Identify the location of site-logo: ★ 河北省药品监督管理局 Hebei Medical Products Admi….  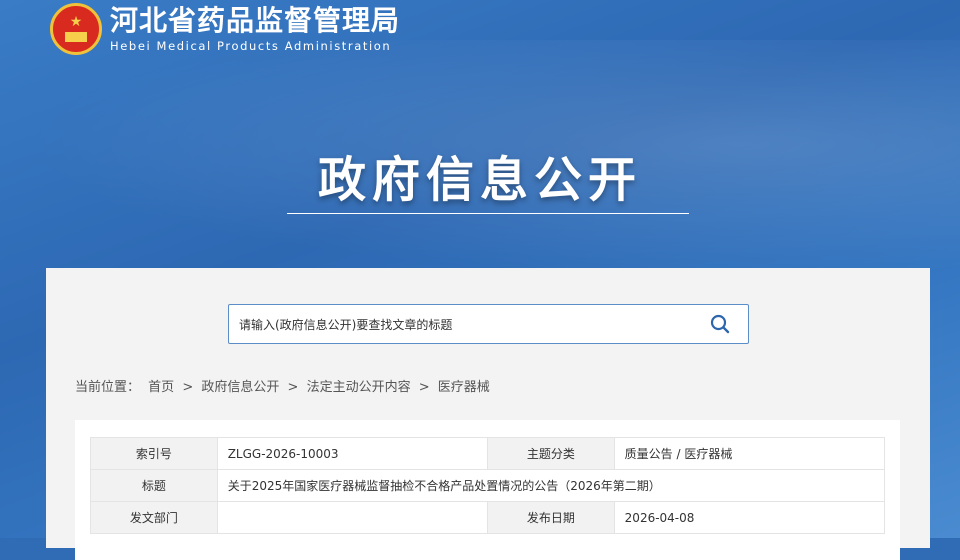
(225, 29).